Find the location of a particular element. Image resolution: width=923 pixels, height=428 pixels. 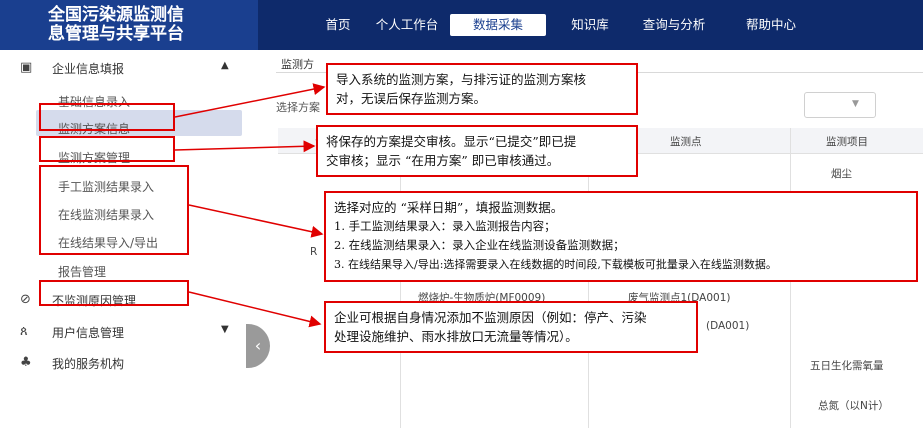

nav-knowledge: 知识库 is located at coordinates (590, 25).